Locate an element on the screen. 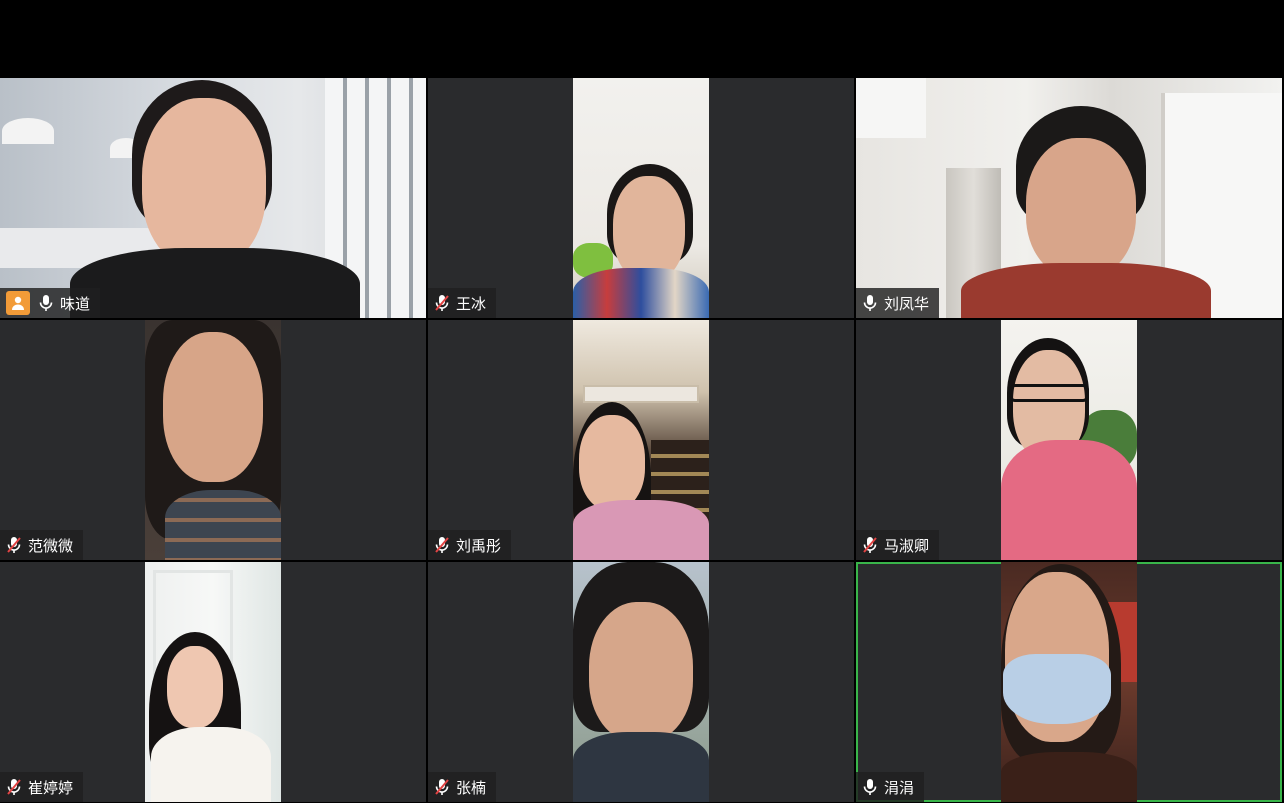 This screenshot has width=1284, height=803. participant-tile-9: 涓涓 is located at coordinates (1069, 682).